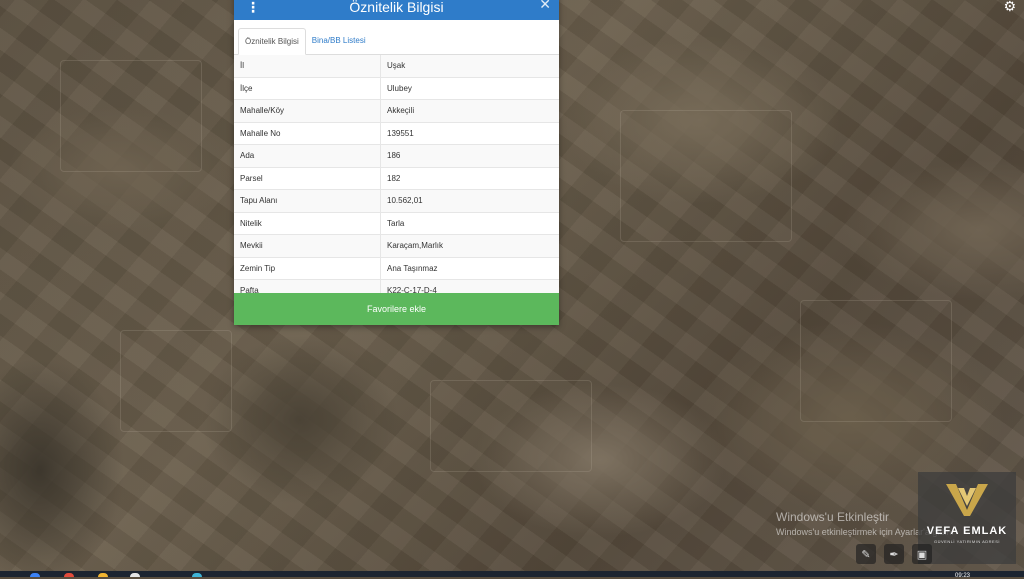 The image size is (1024, 579). What do you see at coordinates (469, 111) in the screenshot?
I see `attribute-value: Akkeçili` at bounding box center [469, 111].